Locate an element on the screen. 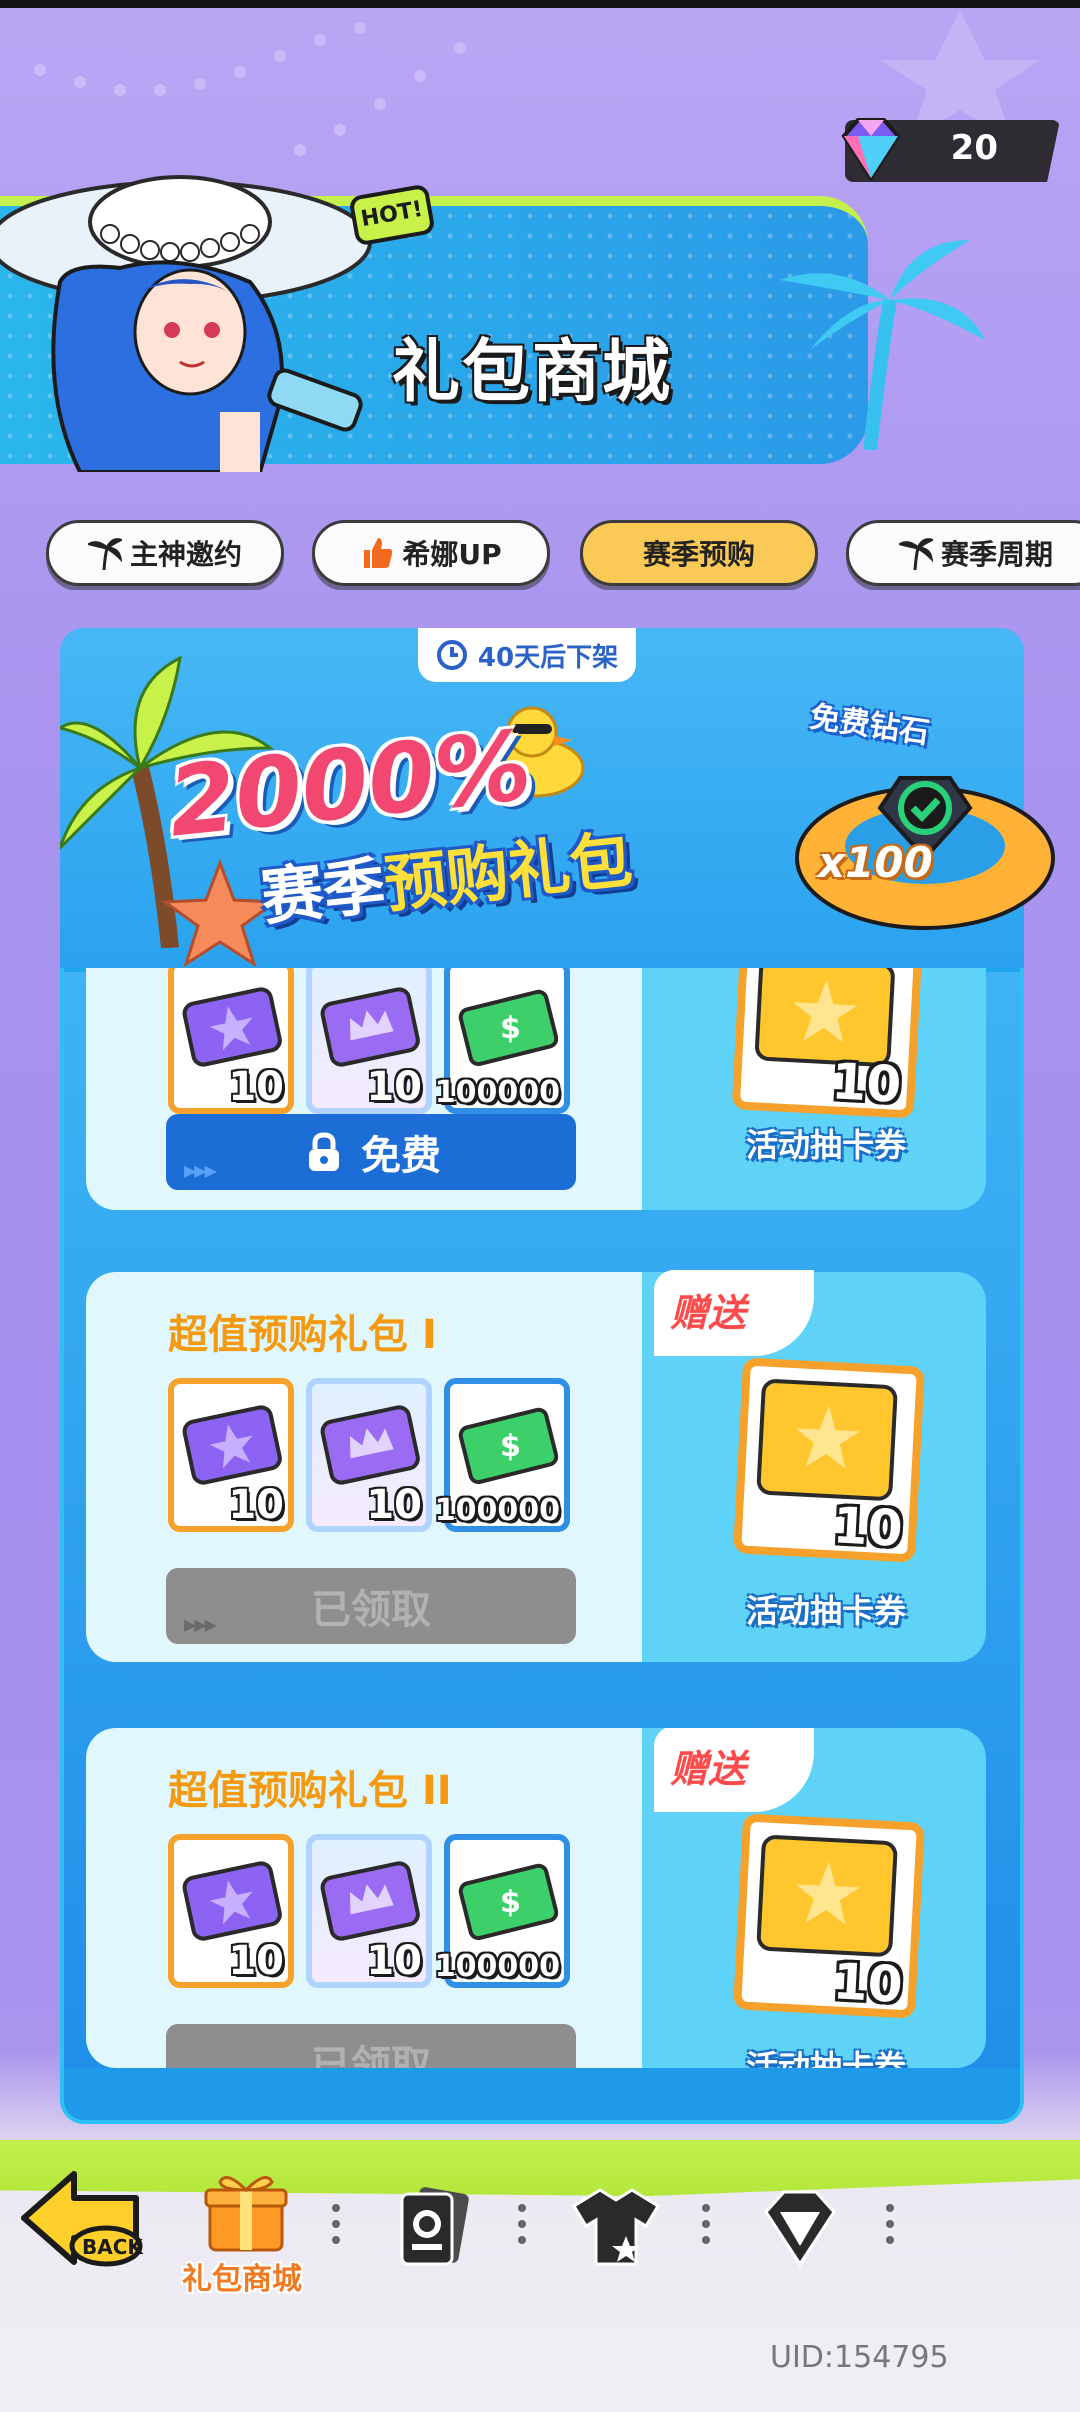 This screenshot has height=2412, width=1080. tab-zhushen-invite: 主神邀约 is located at coordinates (165, 553).